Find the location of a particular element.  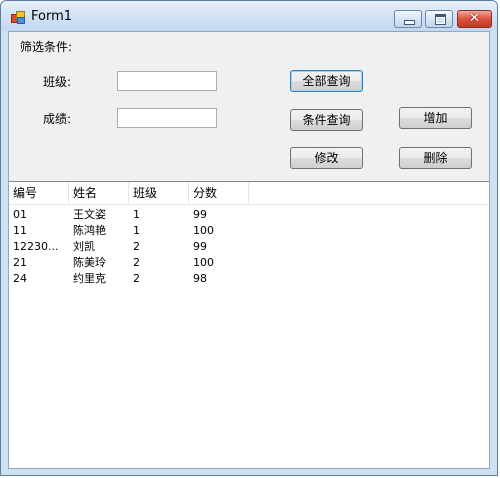

edit-button: 修改 is located at coordinates (326, 158).